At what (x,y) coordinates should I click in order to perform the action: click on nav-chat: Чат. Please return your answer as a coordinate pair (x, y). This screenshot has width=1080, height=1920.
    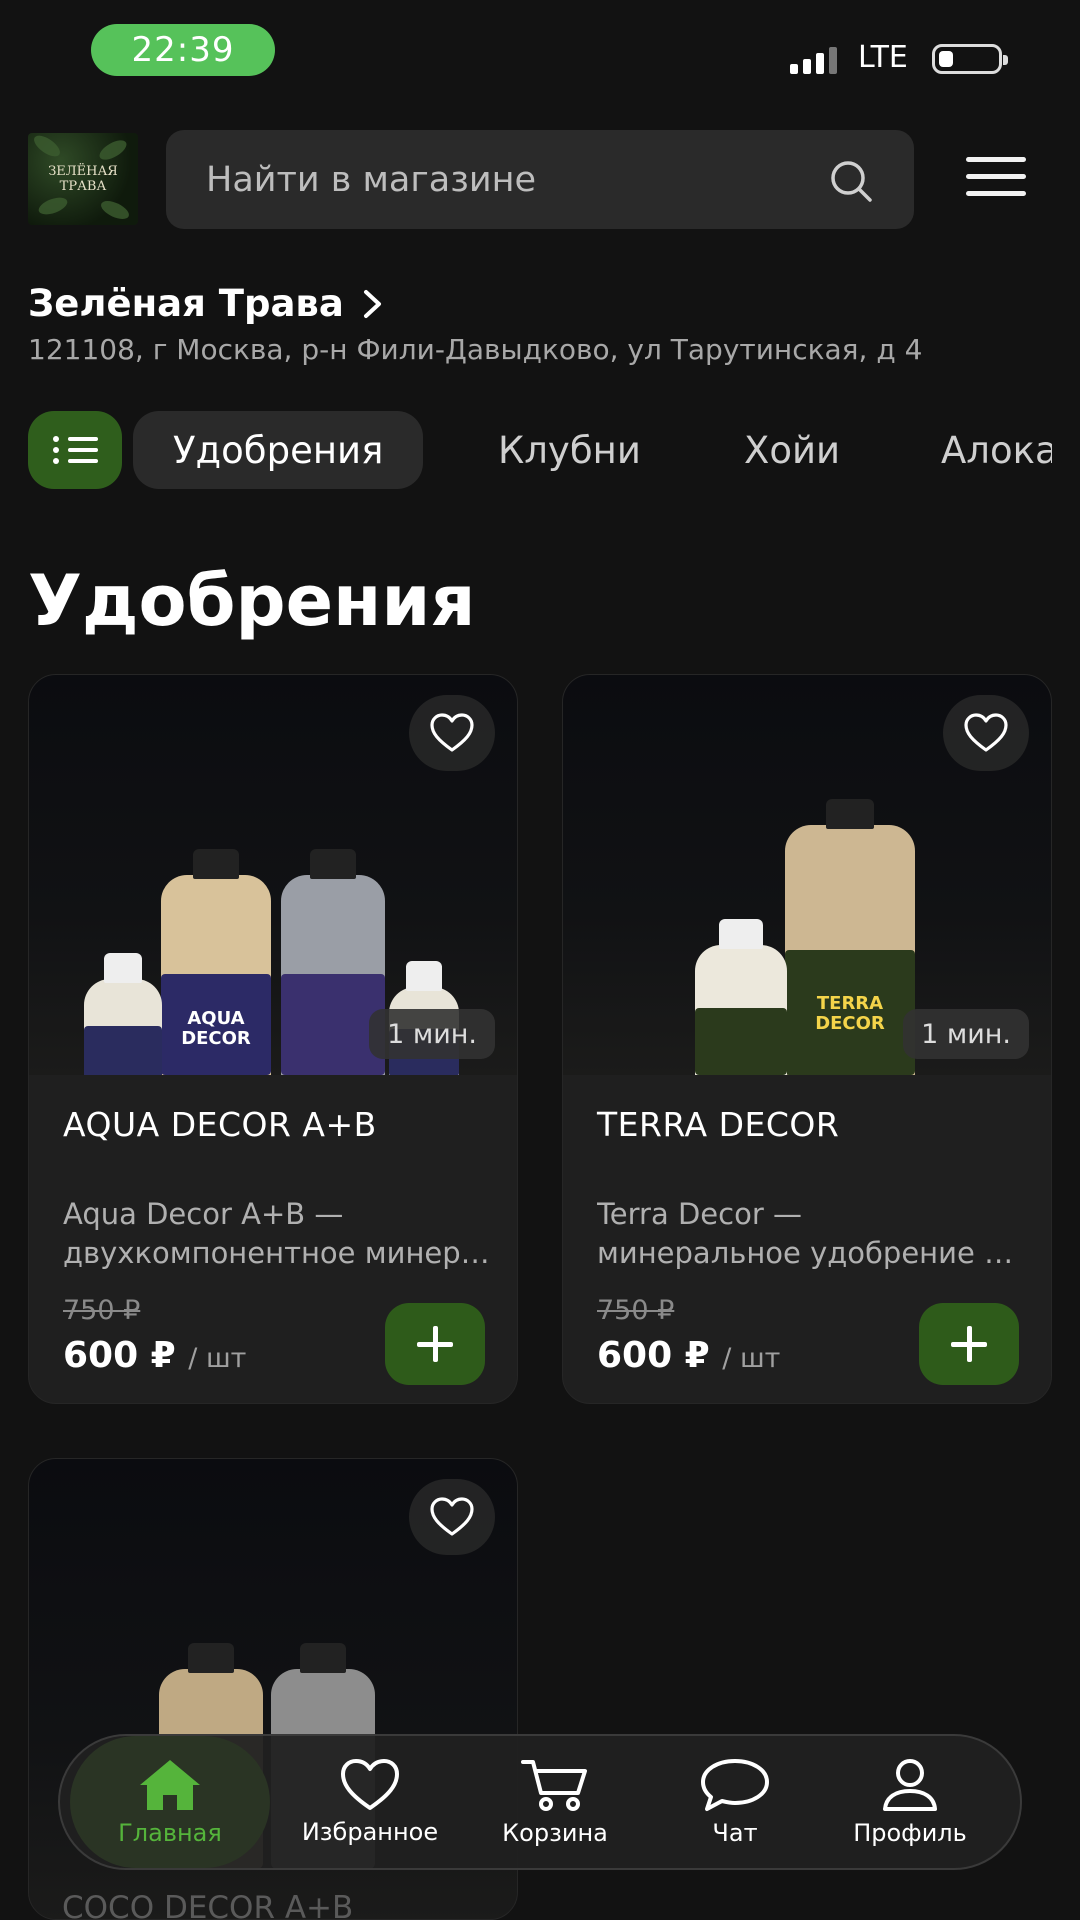
    Looking at the image, I should click on (735, 1802).